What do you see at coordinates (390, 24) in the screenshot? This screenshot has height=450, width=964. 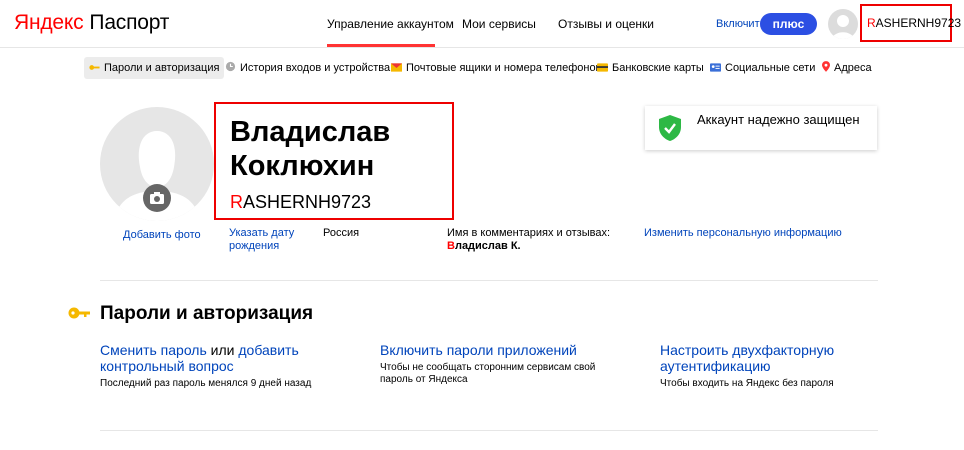 I see `tab-account-management: Управление аккаунтом` at bounding box center [390, 24].